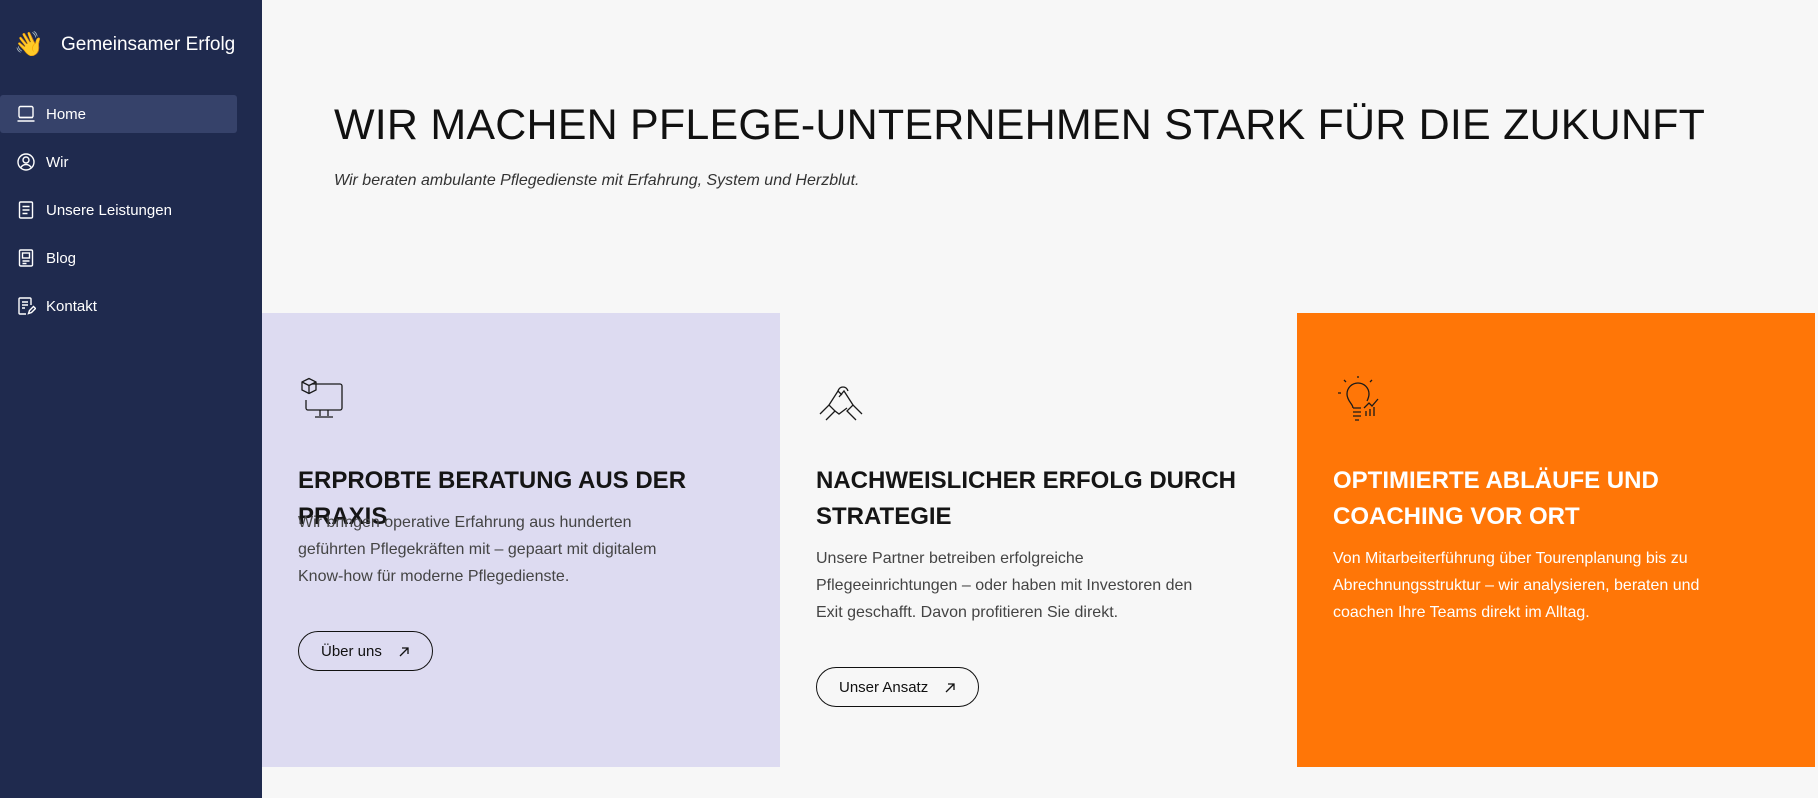 The image size is (1818, 798). Describe the element at coordinates (26, 306) in the screenshot. I see `contact-form-icon` at that location.